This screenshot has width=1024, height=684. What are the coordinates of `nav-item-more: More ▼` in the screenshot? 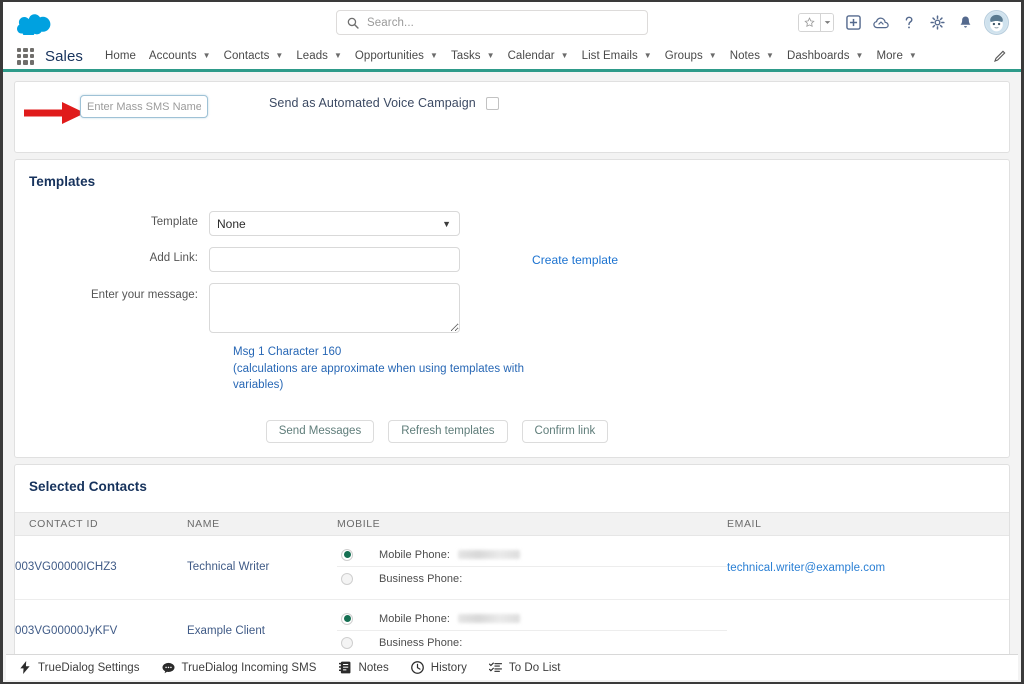 It's located at (896, 56).